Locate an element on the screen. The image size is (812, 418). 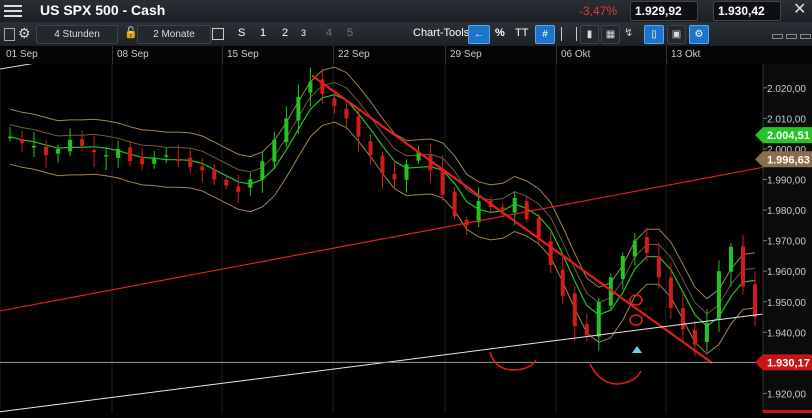
y-tick-label: 2.010,00 is located at coordinates (786, 119).